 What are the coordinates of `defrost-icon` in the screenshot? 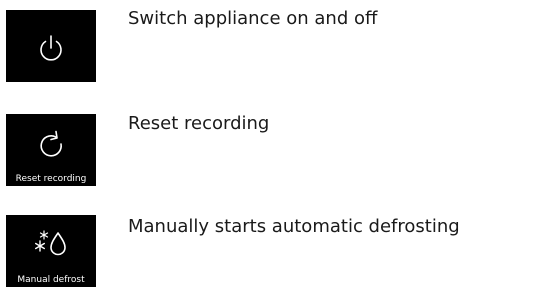 It's located at (51, 246).